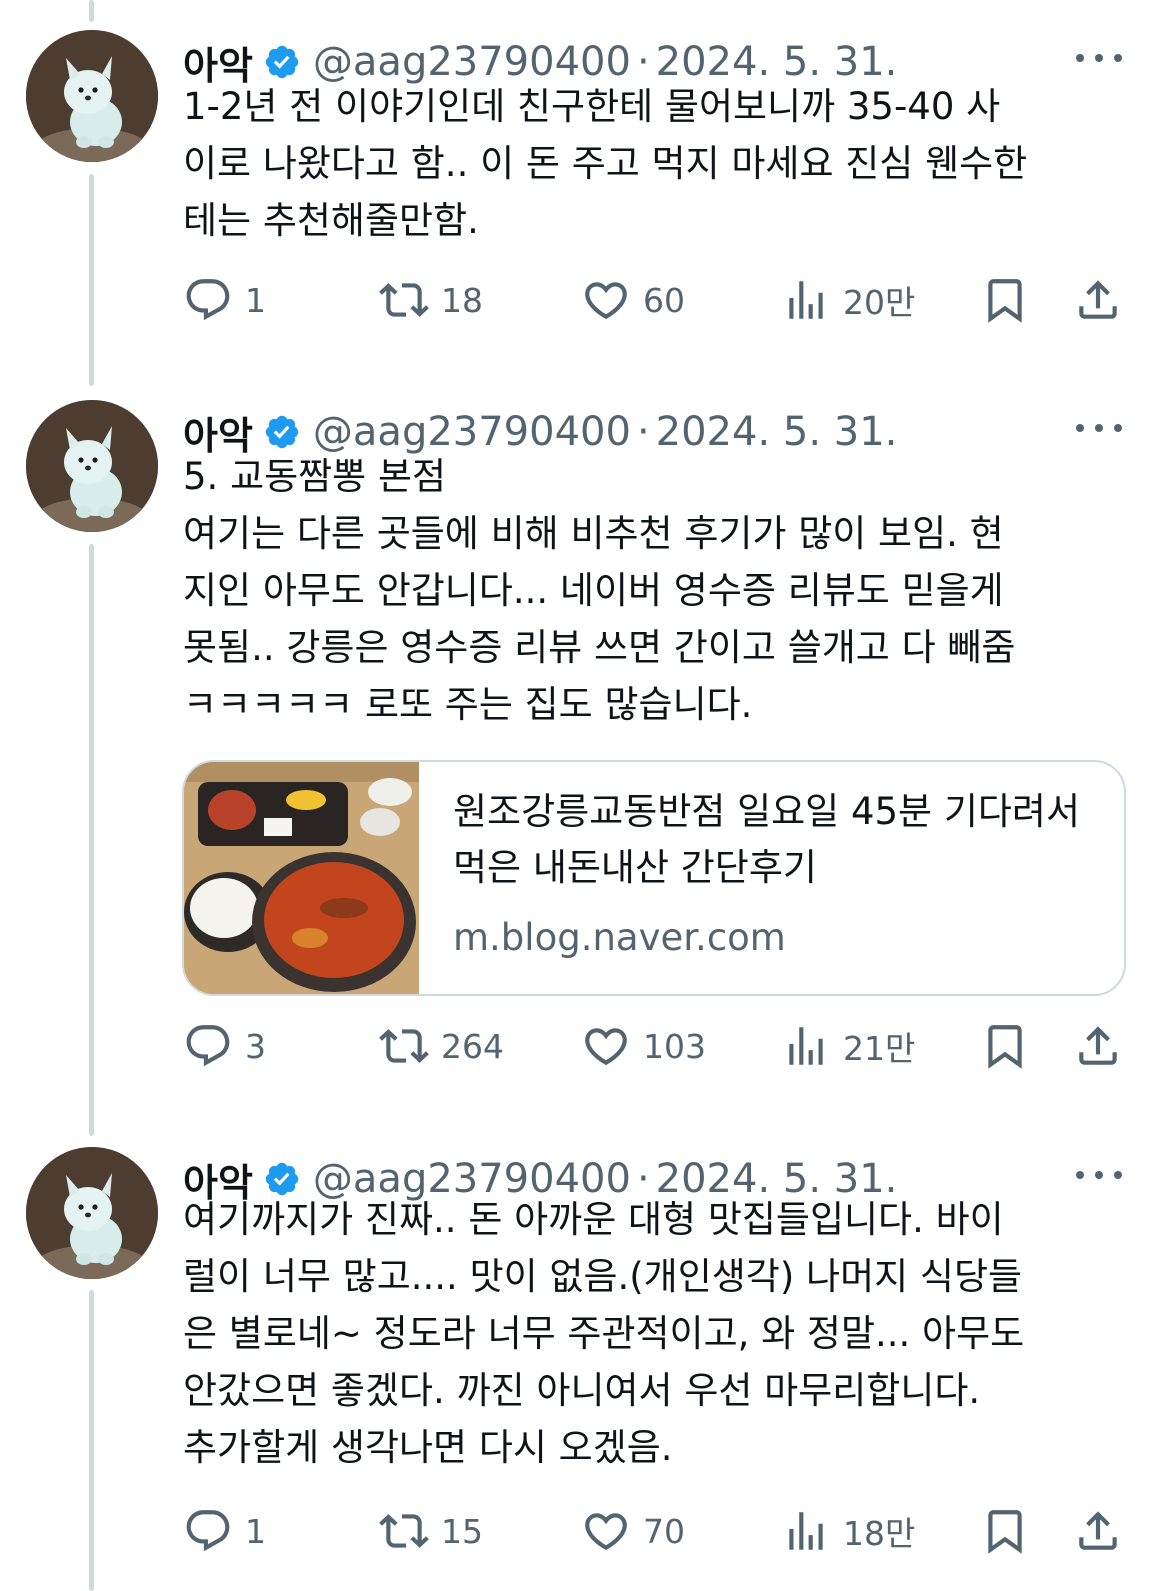  I want to click on reply-count: 3, so click(255, 1046).